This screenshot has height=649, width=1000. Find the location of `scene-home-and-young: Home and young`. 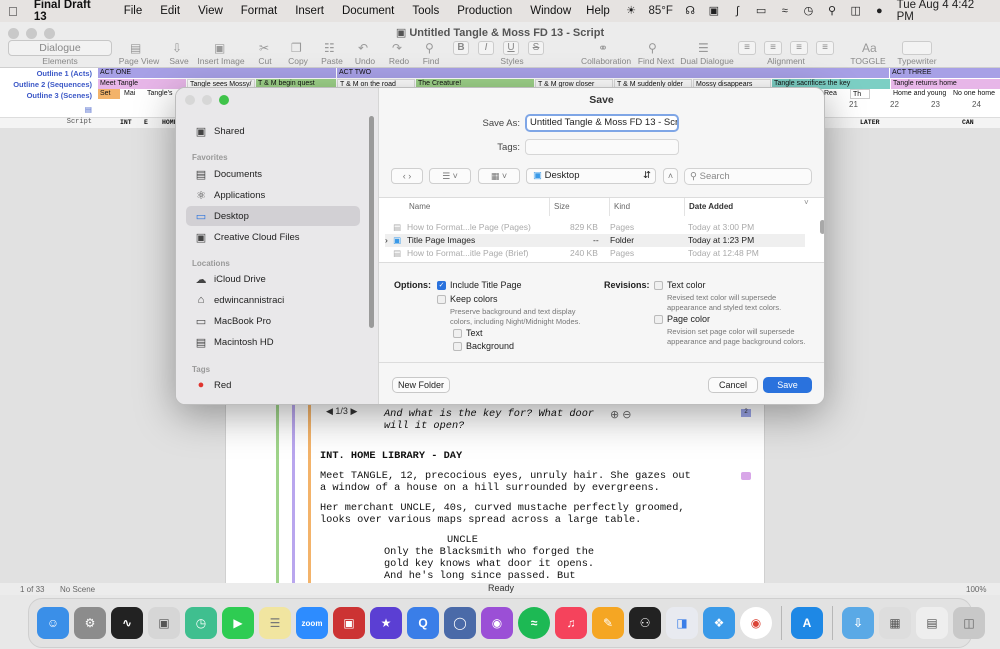

scene-home-and-young: Home and young is located at coordinates (920, 94).